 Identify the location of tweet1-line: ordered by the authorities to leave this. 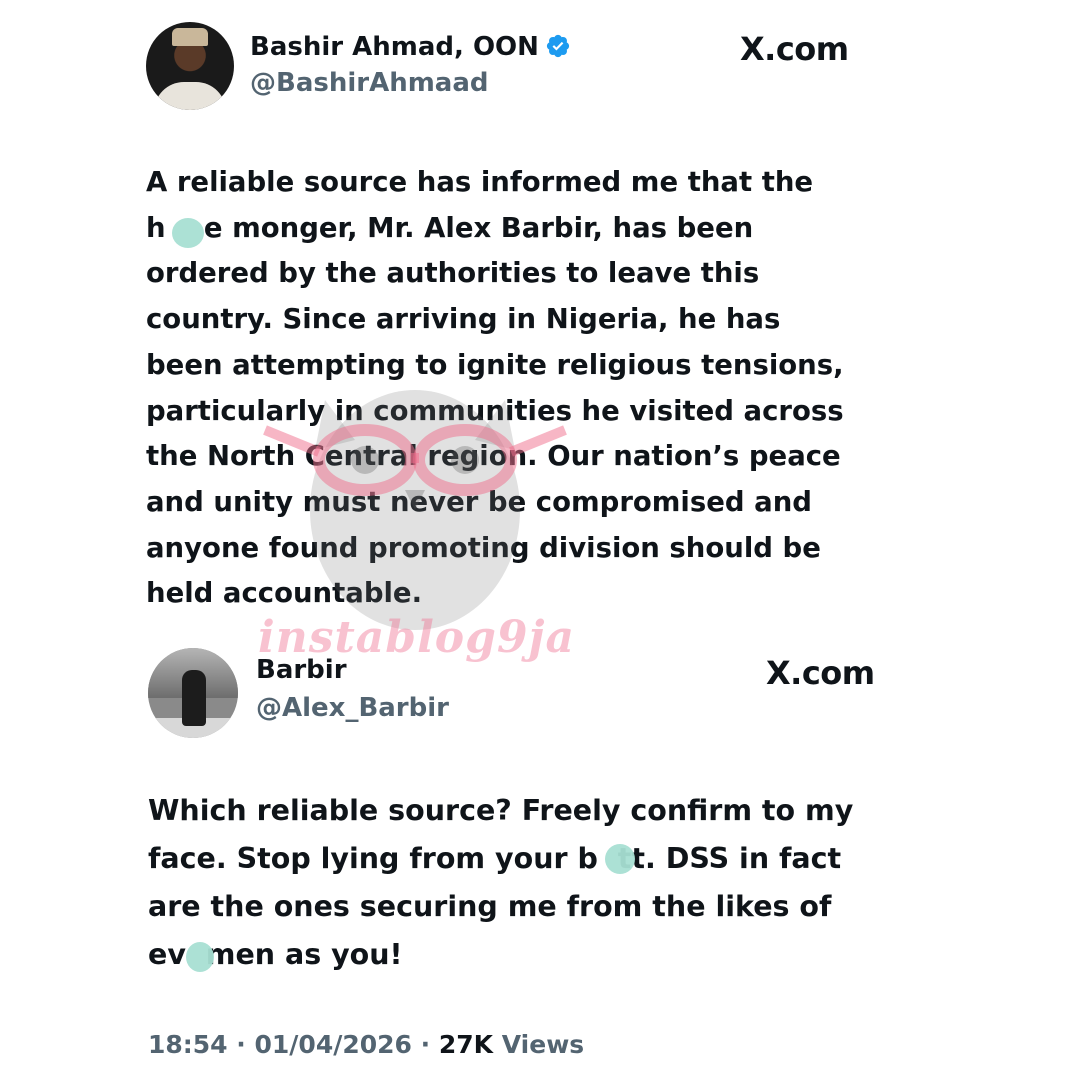
(453, 273).